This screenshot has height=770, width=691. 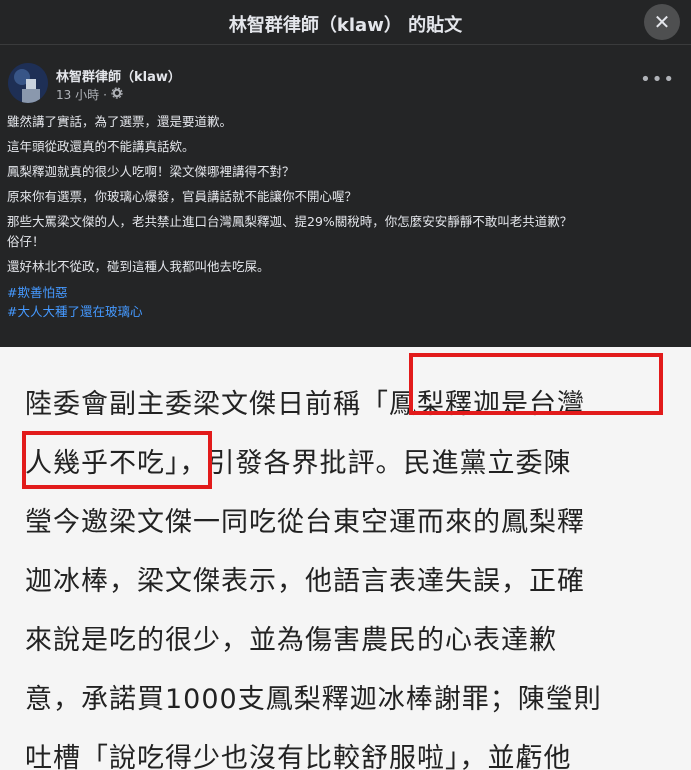 What do you see at coordinates (305, 581) in the screenshot?
I see `article-line: 迦冰棒，梁文傑表示，他語言表達失誤，正確` at bounding box center [305, 581].